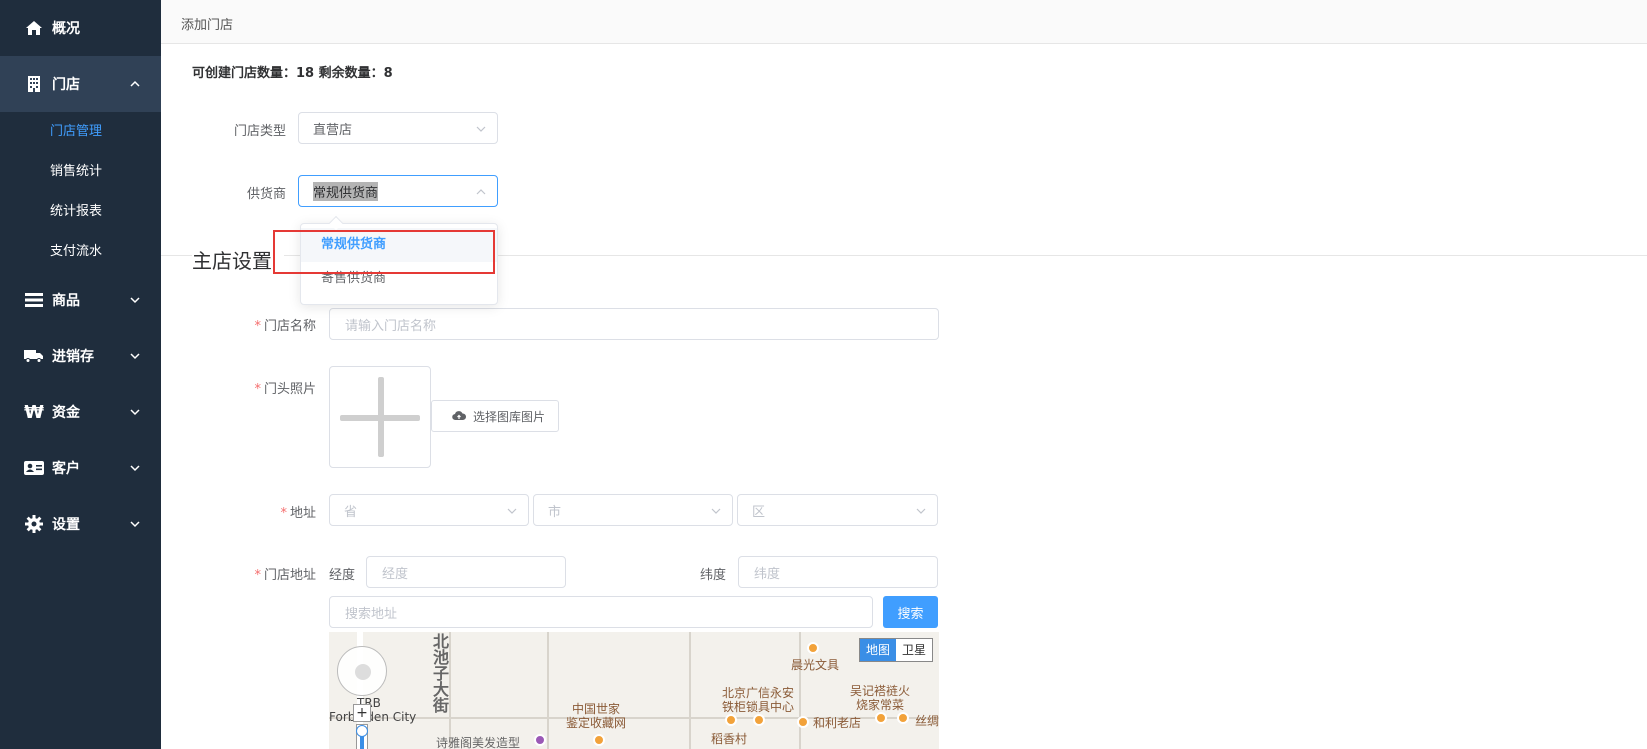 The width and height of the screenshot is (1647, 749). Describe the element at coordinates (441, 673) in the screenshot. I see `map-street-label: 北池子大街` at that location.